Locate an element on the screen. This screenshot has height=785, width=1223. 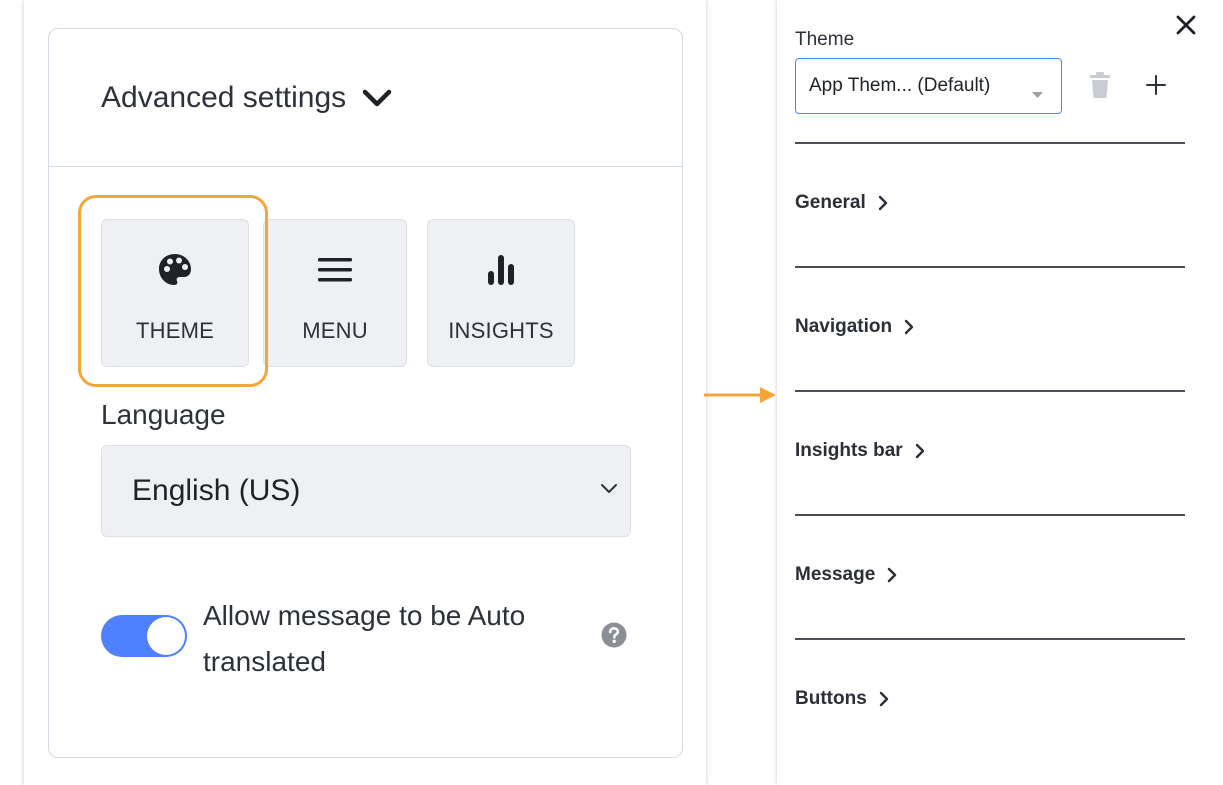
help-icon is located at coordinates (614, 637).